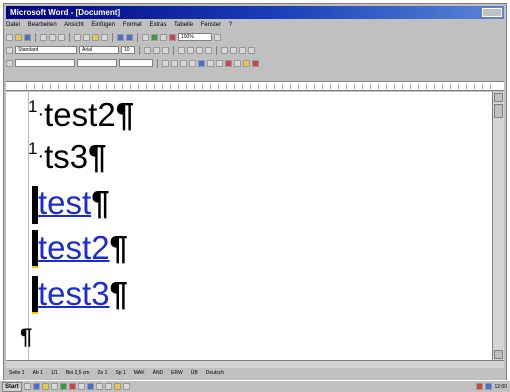 Image resolution: width=510 pixels, height=392 pixels. Describe the element at coordinates (498, 97) in the screenshot. I see `scroll-up-icon` at that location.